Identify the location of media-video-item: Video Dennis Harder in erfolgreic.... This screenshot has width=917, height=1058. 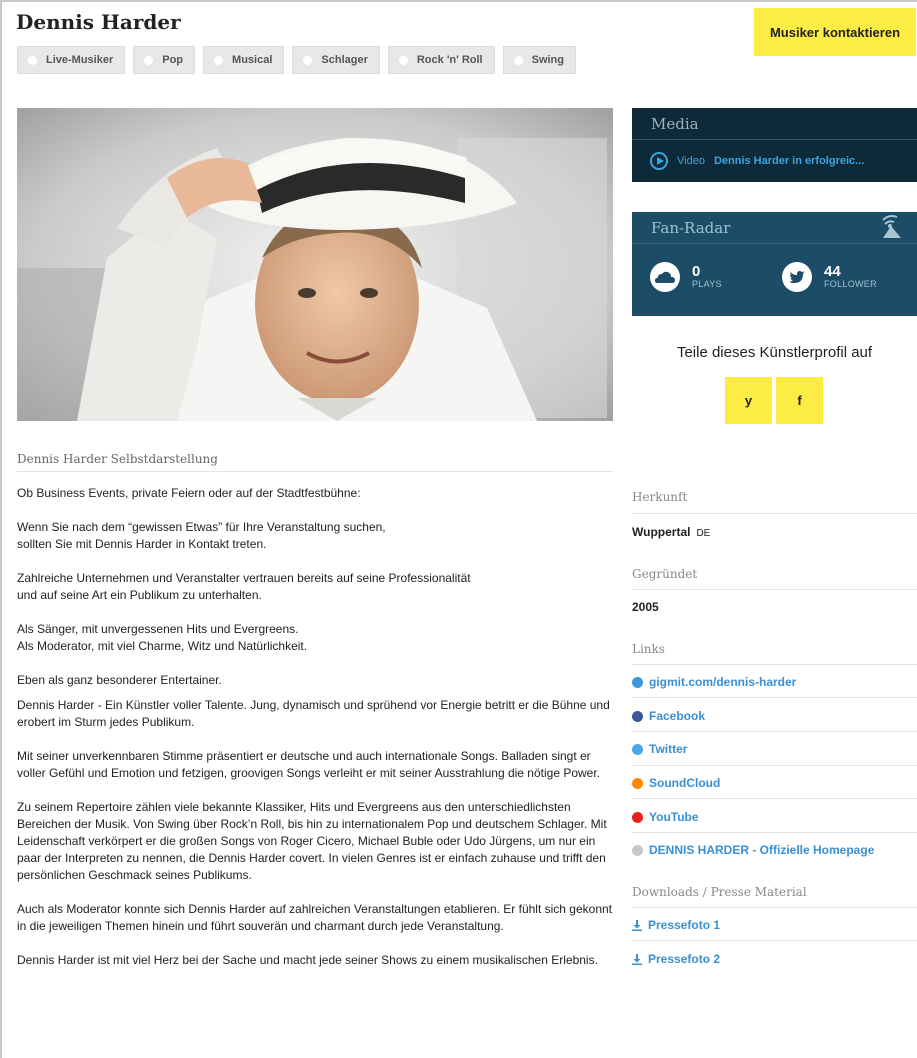
(774, 160).